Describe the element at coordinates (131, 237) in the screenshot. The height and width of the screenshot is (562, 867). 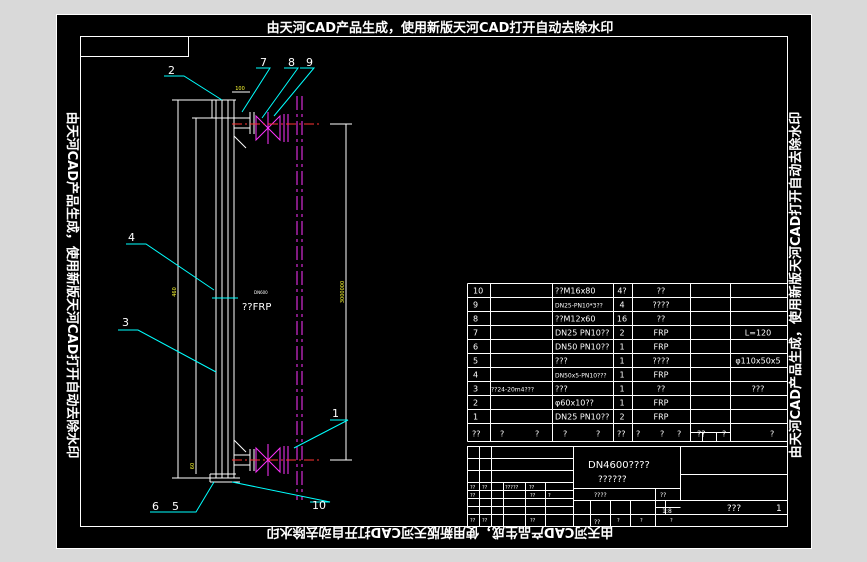
I see `balloon-4: 4` at that location.